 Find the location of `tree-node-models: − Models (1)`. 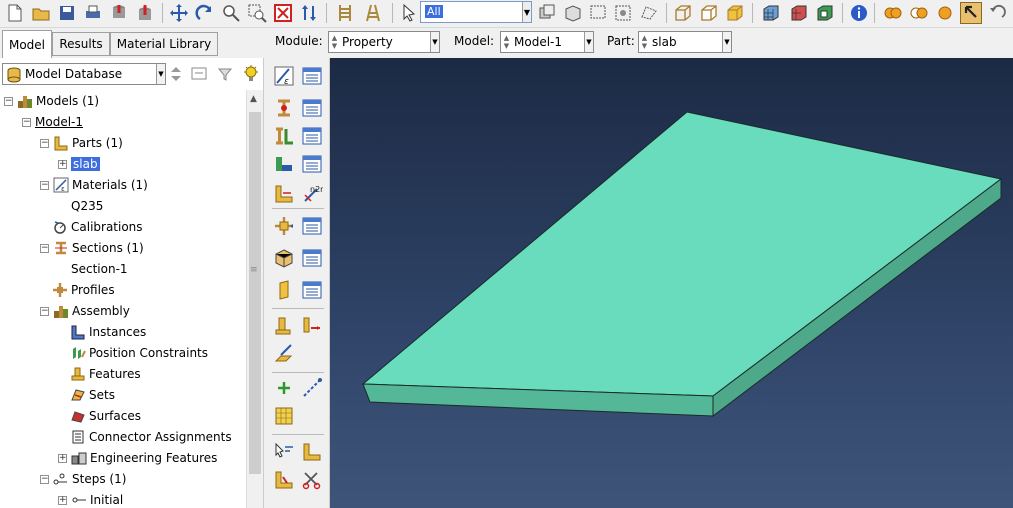

tree-node-models: − Models (1) is located at coordinates (51, 101).